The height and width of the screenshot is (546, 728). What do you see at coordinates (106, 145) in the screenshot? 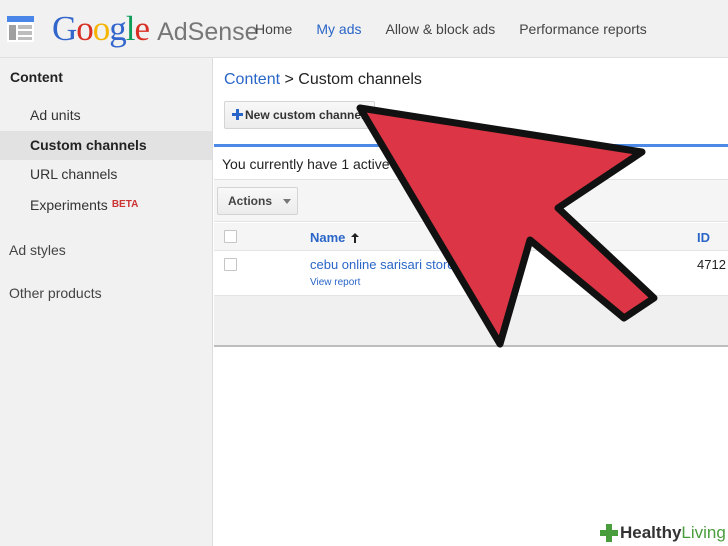
I see `sidebar-item-custom-channels: Custom channels` at bounding box center [106, 145].